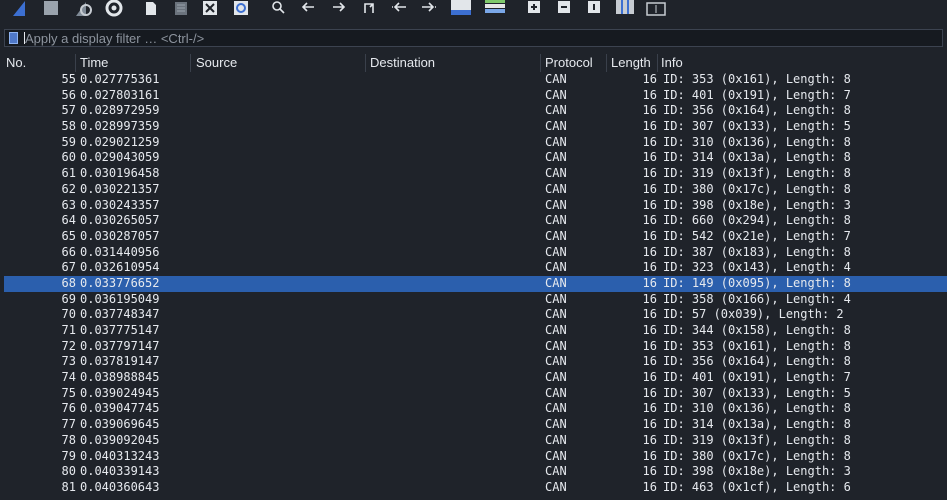 The width and height of the screenshot is (947, 500). I want to click on column-header-destination: Destination, so click(402, 63).